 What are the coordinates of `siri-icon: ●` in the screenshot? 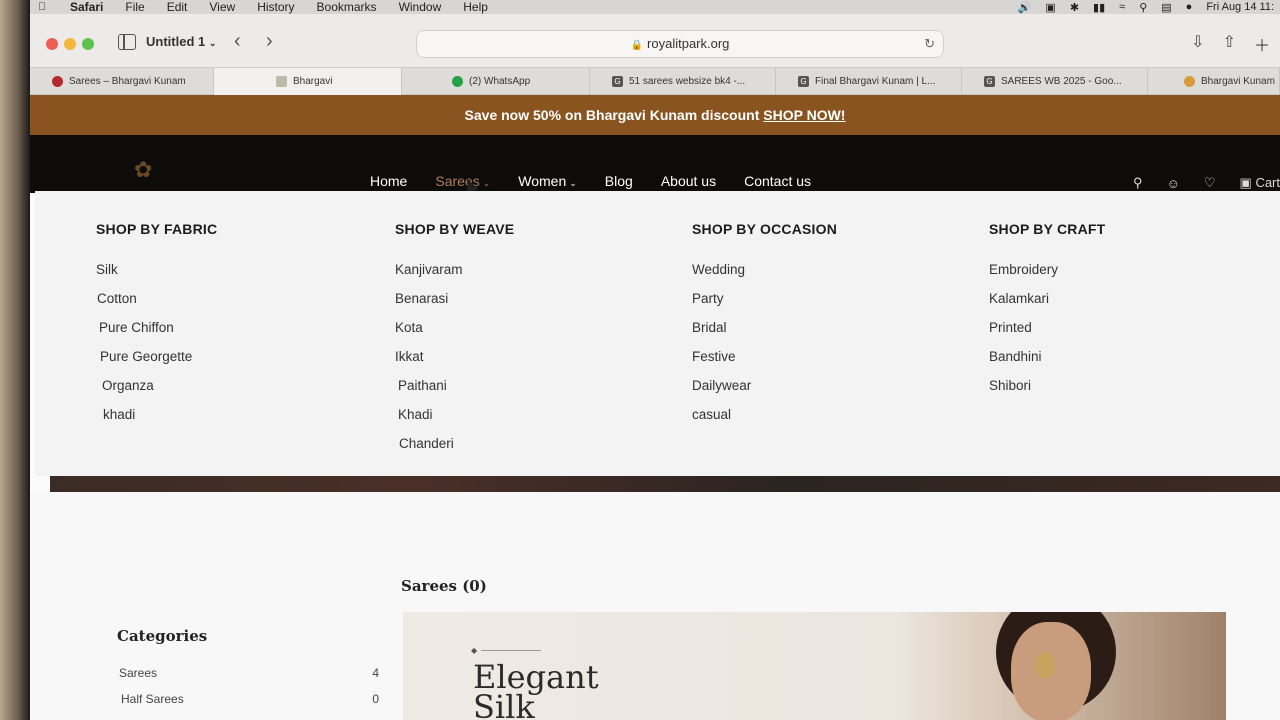 It's located at (1189, 7).